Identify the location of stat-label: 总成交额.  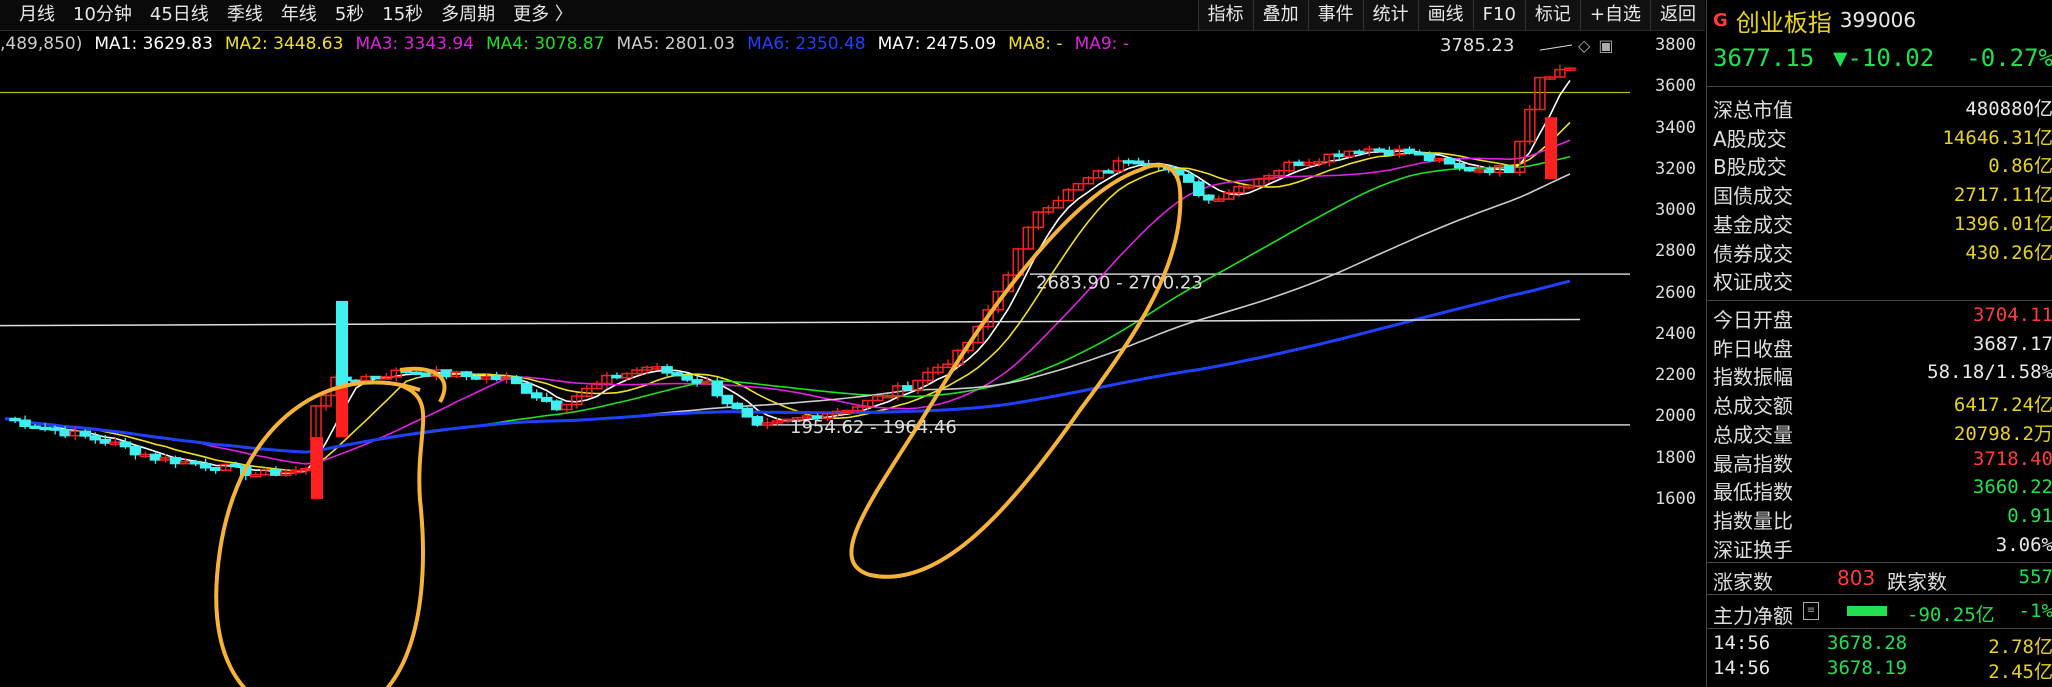
(1753, 406).